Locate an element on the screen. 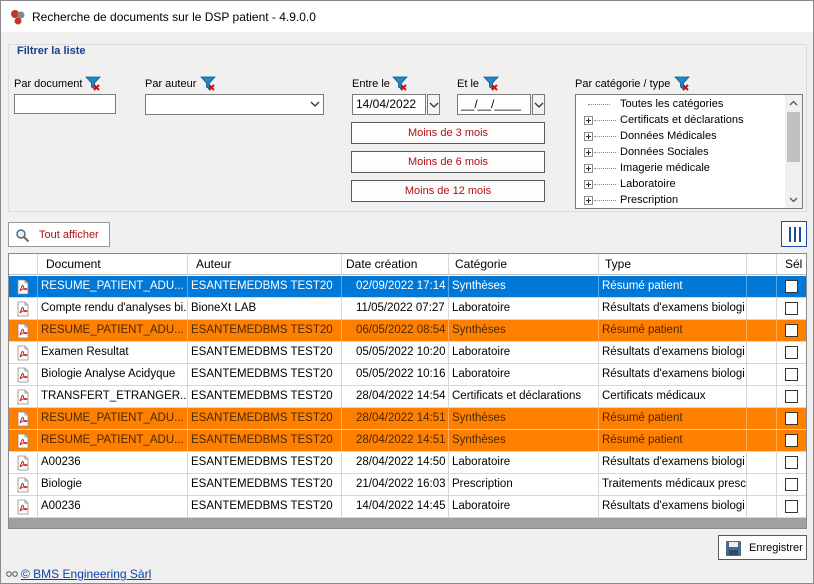  cell-date: 28/04/2022 14:54 is located at coordinates (395, 396).